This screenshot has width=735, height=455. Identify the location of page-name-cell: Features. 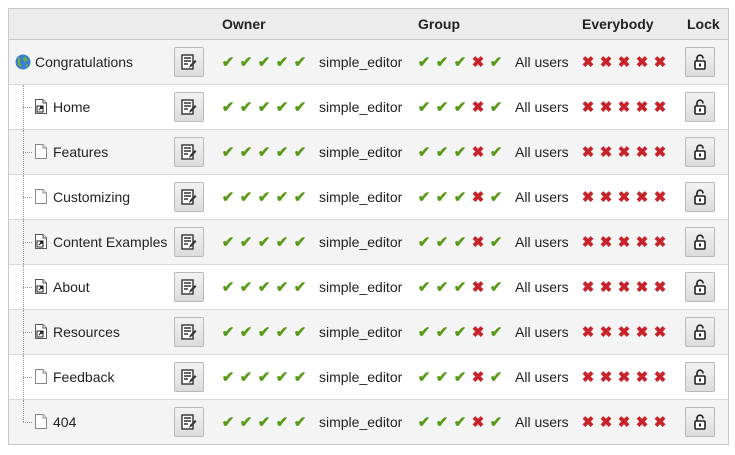
(91, 152).